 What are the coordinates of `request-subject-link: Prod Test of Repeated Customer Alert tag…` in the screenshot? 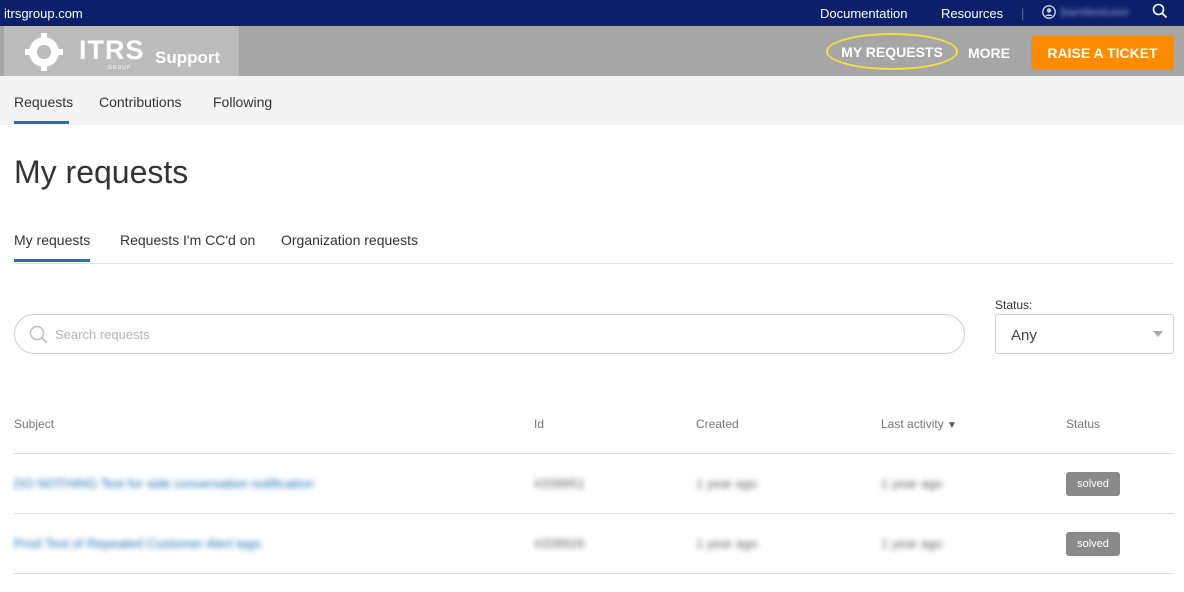 It's located at (137, 543).